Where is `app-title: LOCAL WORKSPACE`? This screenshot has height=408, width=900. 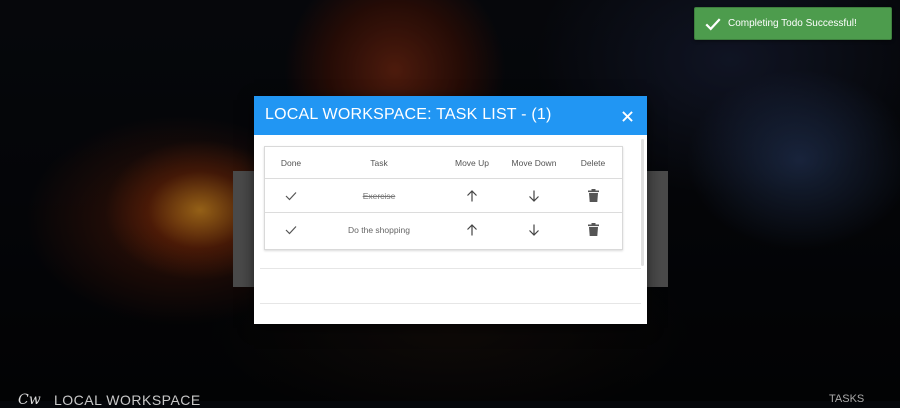 app-title: LOCAL WORKSPACE is located at coordinates (127, 400).